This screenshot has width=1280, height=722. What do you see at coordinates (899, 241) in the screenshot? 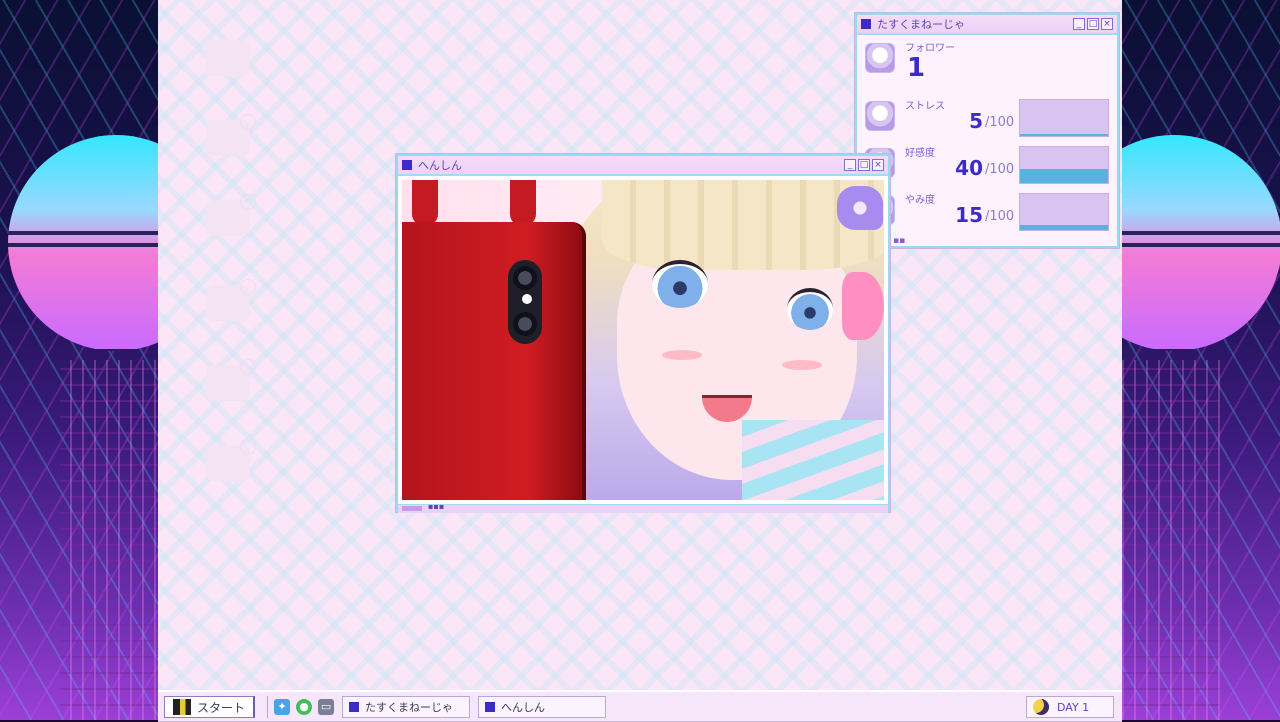
I see `window-footer-dots: ▪▪` at bounding box center [899, 241].